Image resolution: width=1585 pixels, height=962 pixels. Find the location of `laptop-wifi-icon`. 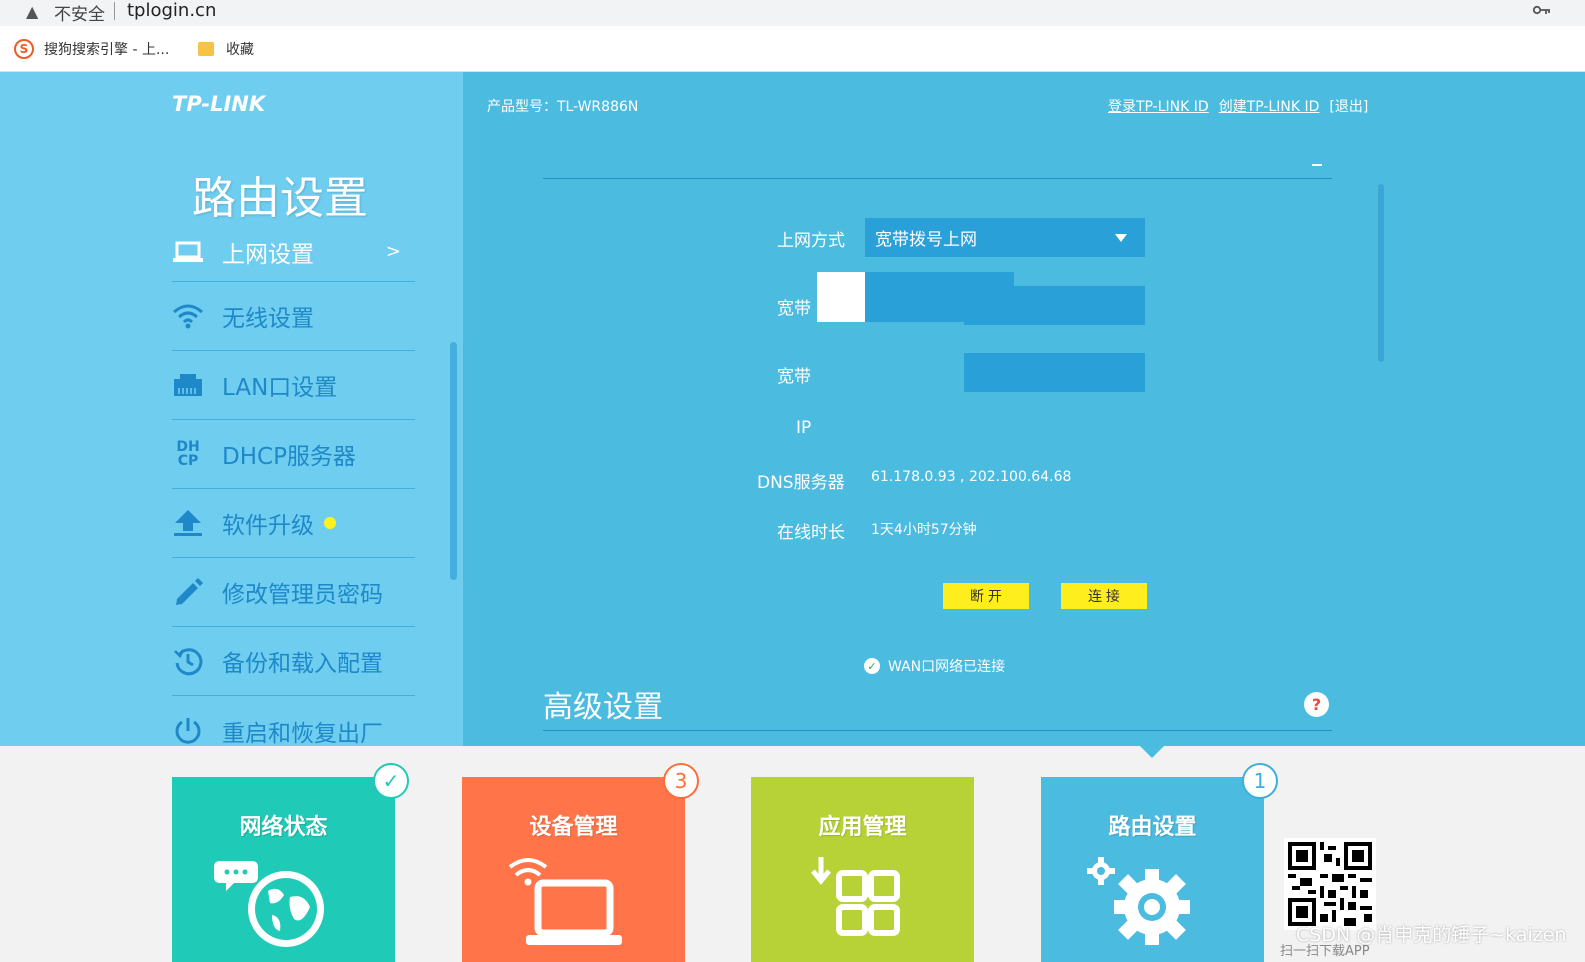

laptop-wifi-icon is located at coordinates (573, 908).